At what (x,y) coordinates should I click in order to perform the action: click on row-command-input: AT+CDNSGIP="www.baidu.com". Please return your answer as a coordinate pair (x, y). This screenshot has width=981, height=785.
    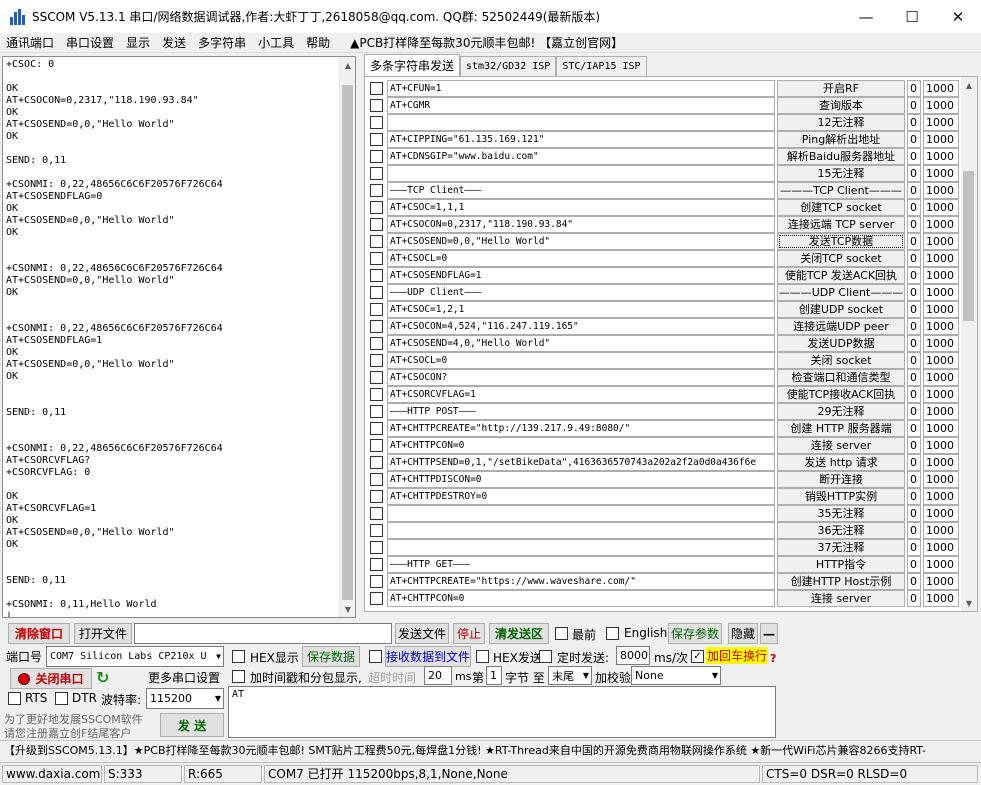
    Looking at the image, I should click on (581, 156).